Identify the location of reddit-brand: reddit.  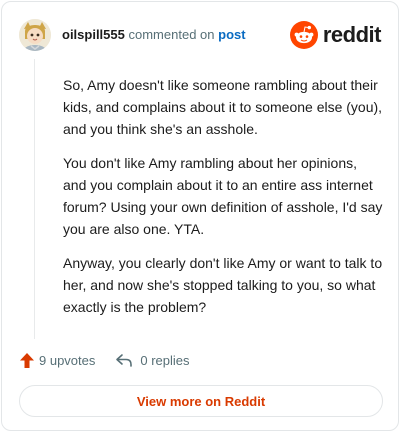
(335, 35).